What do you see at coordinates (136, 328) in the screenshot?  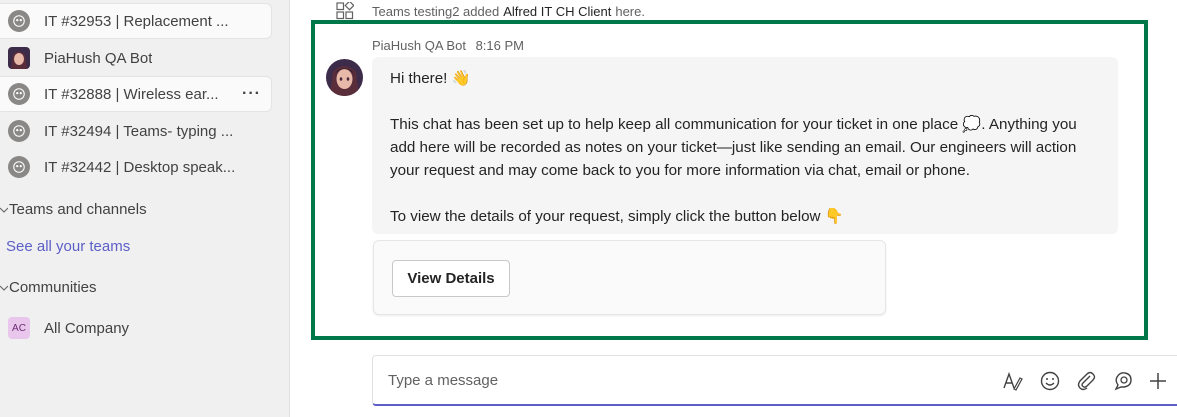 I see `community-all-company: AC All Company` at bounding box center [136, 328].